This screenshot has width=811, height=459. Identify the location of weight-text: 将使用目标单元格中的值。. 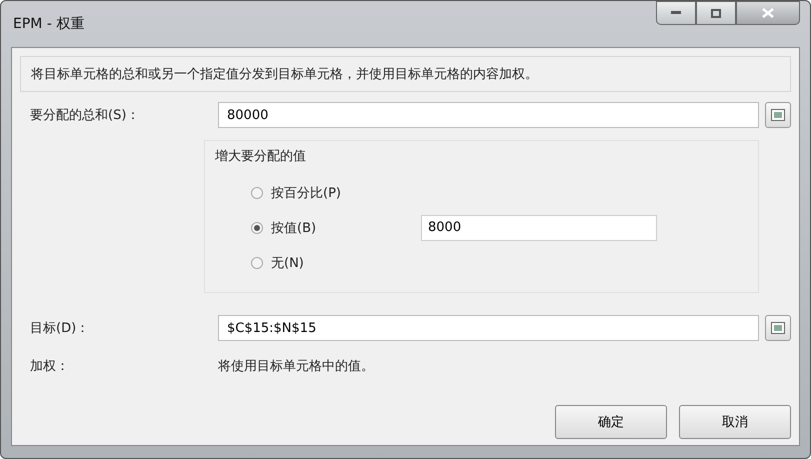
(296, 366).